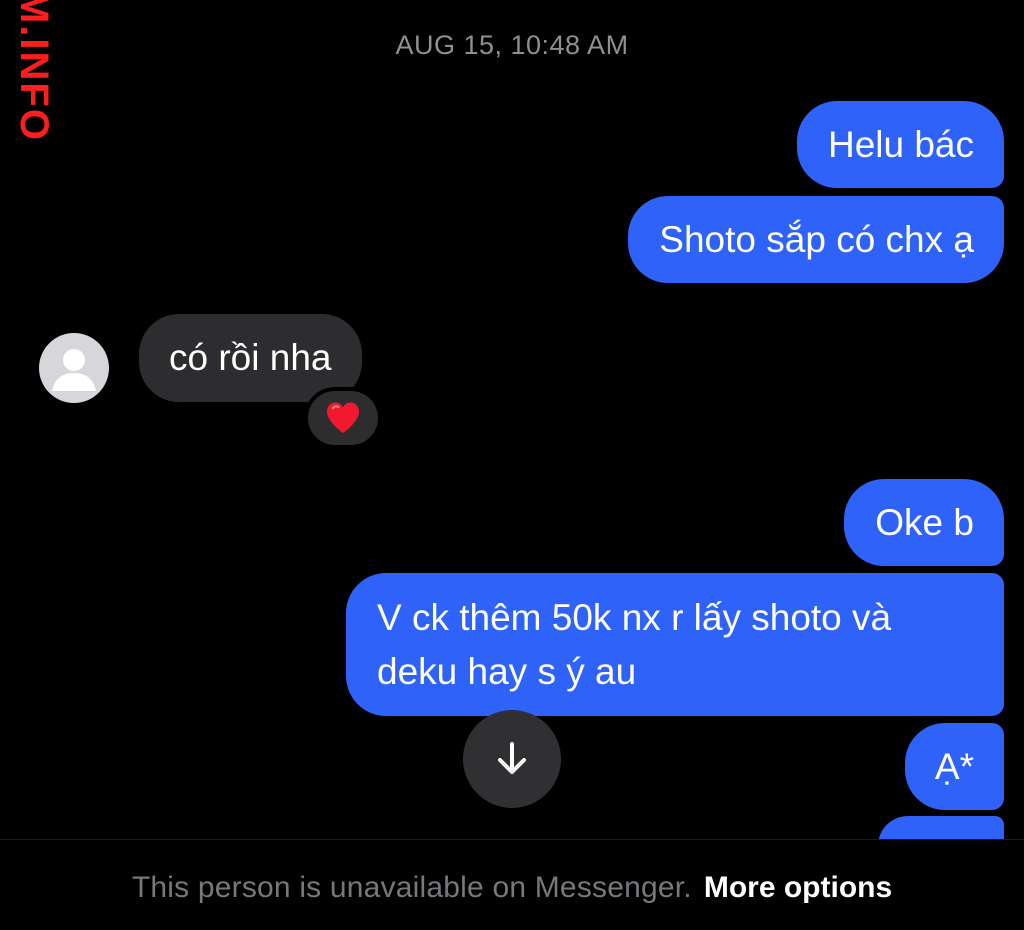 The image size is (1024, 930). What do you see at coordinates (512, 45) in the screenshot?
I see `message-timestamp: AUG 15, 10:48 AM` at bounding box center [512, 45].